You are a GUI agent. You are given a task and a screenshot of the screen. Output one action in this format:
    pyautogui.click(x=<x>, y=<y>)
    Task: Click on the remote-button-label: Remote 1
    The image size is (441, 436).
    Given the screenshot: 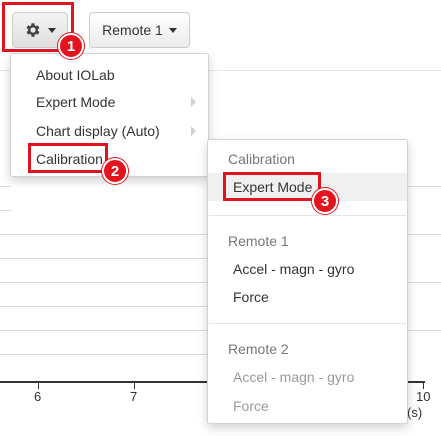 What is the action you would take?
    pyautogui.click(x=132, y=30)
    